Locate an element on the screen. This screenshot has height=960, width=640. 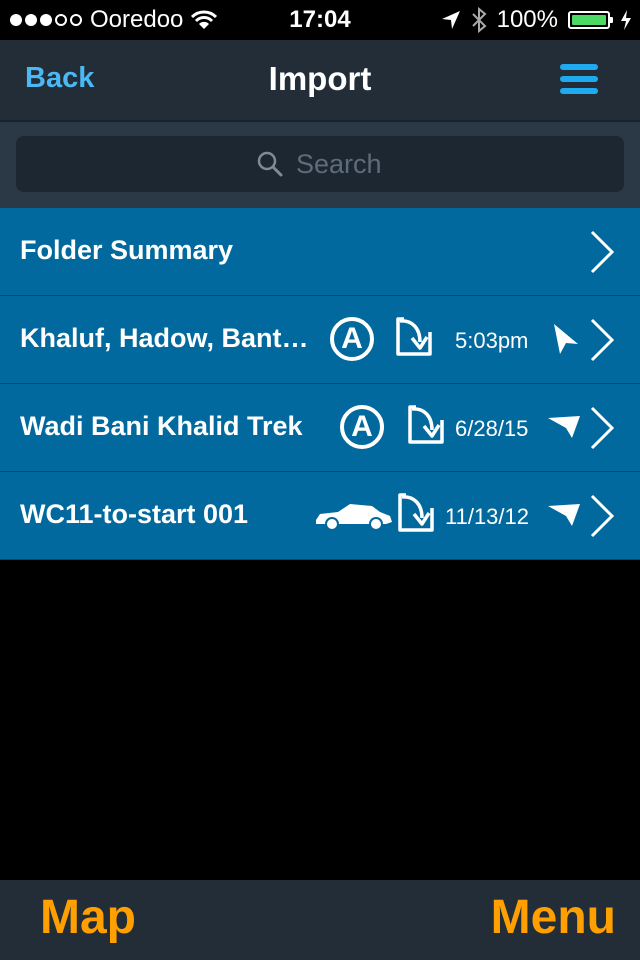
menu-button: Menu is located at coordinates (553, 917).